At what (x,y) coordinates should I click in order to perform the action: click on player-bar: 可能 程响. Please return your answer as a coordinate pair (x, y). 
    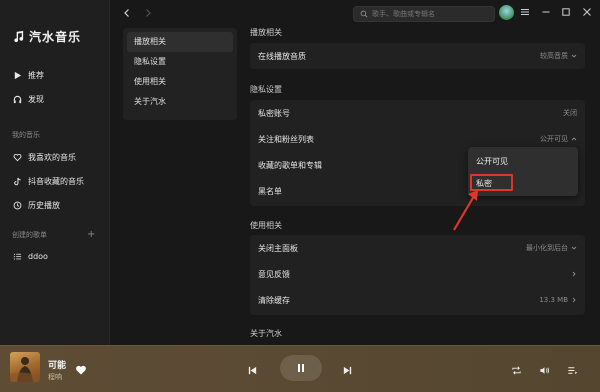
    Looking at the image, I should click on (300, 368).